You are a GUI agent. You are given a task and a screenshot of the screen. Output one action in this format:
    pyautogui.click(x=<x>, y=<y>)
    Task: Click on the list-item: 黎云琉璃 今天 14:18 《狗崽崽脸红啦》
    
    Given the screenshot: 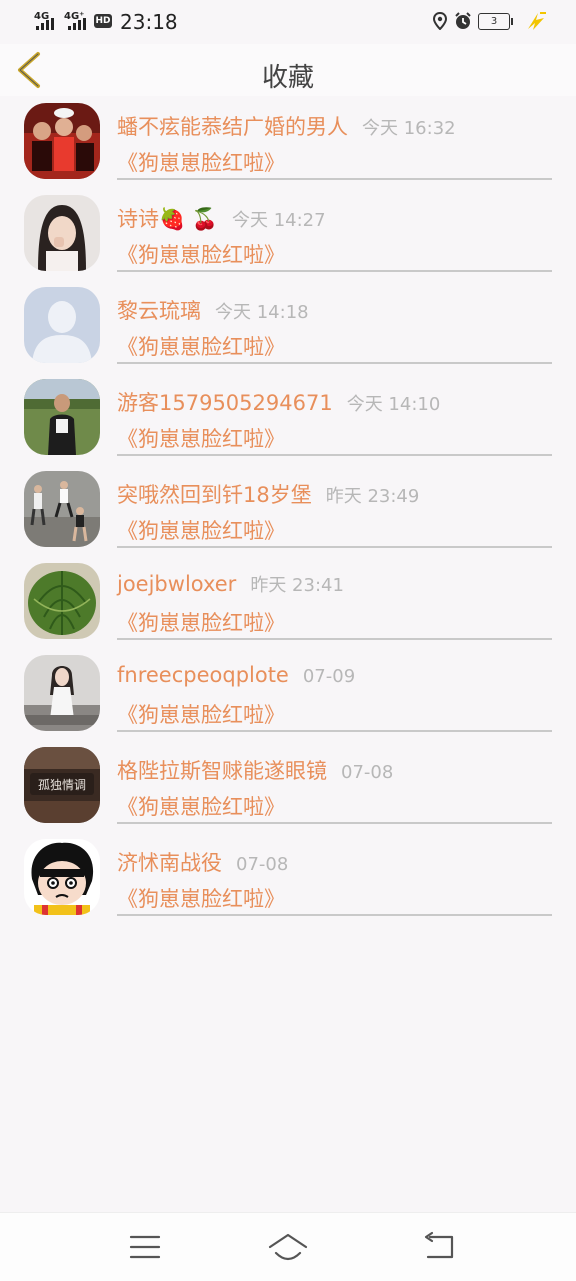 What is the action you would take?
    pyautogui.click(x=288, y=326)
    